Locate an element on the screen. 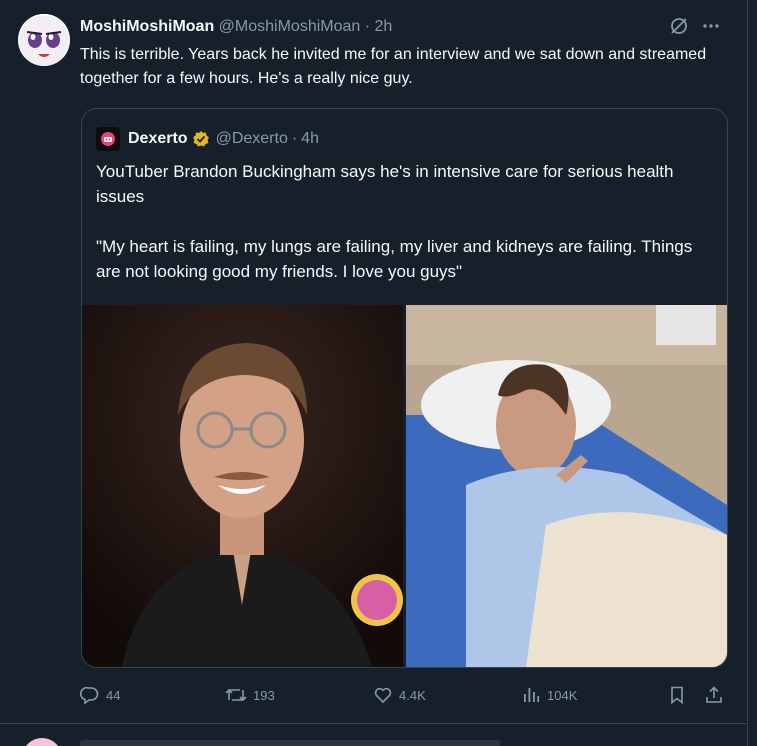  bookmark-button is located at coordinates (677, 695).